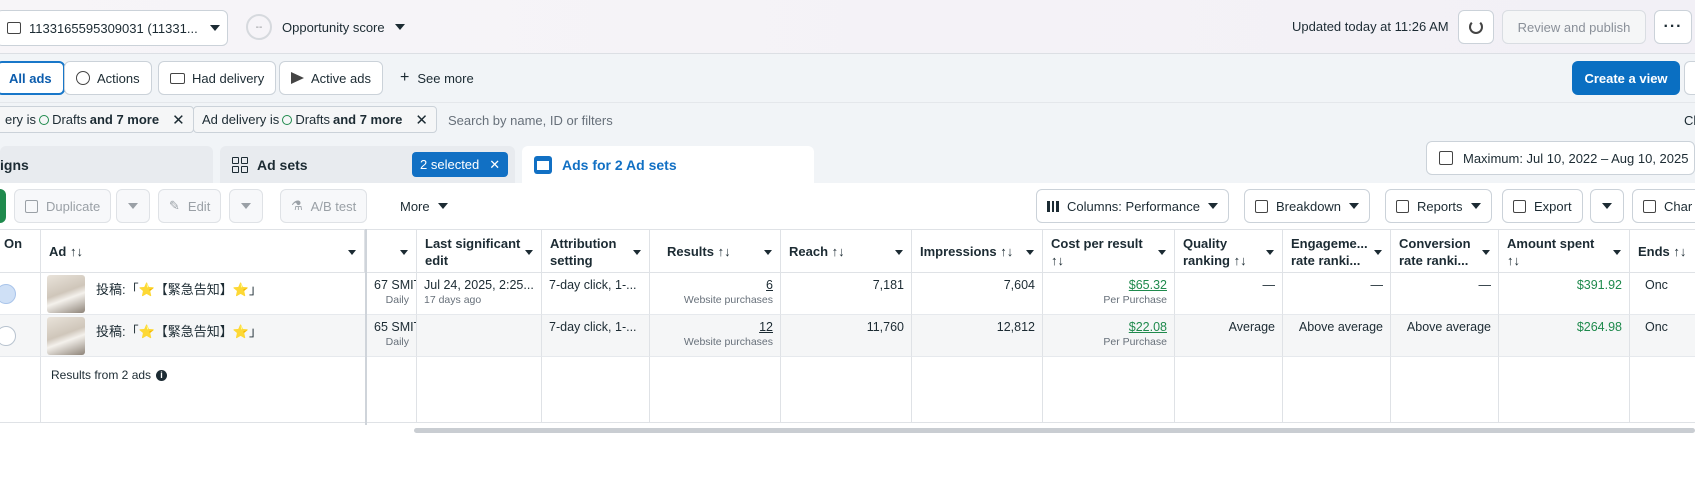 Image resolution: width=1695 pixels, height=500 pixels. Describe the element at coordinates (530, 120) in the screenshot. I see `search-input: Search by name, ID or filters` at that location.